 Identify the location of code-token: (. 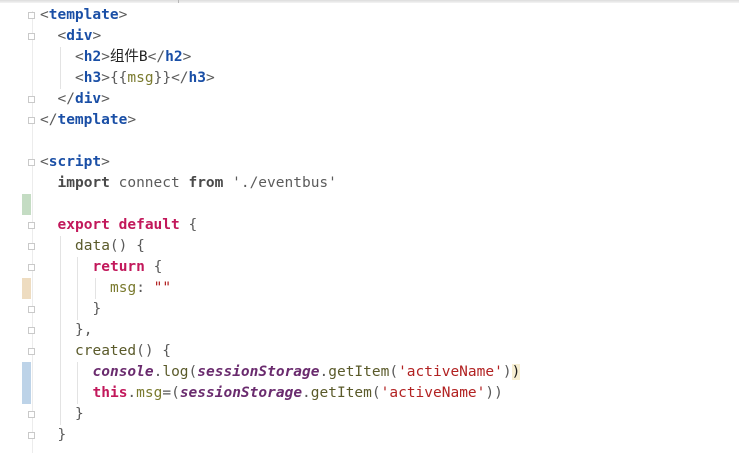
(376, 393).